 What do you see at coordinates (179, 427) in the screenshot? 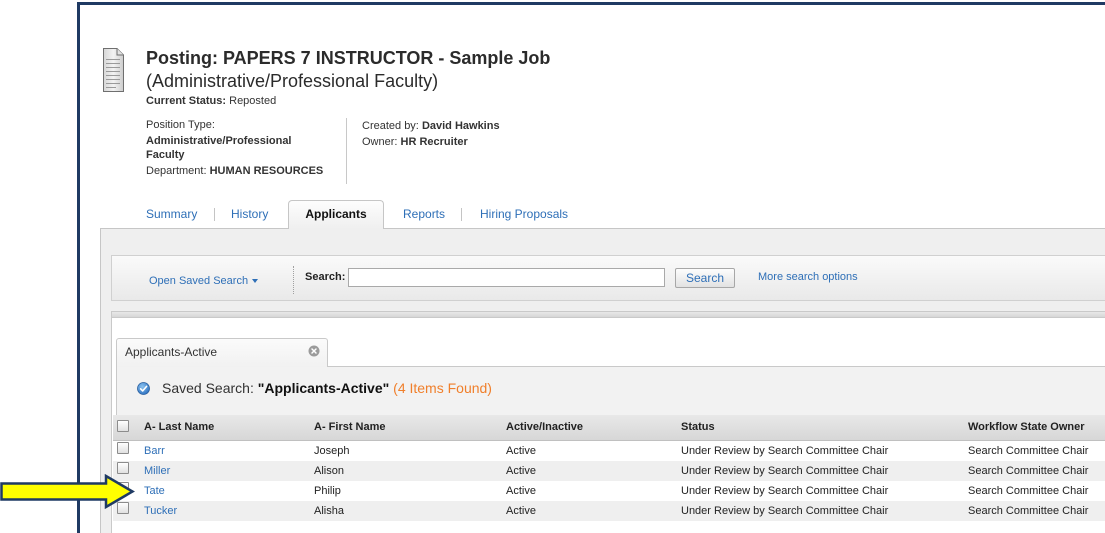
I see `column-header-last-name: A- Last Name` at bounding box center [179, 427].